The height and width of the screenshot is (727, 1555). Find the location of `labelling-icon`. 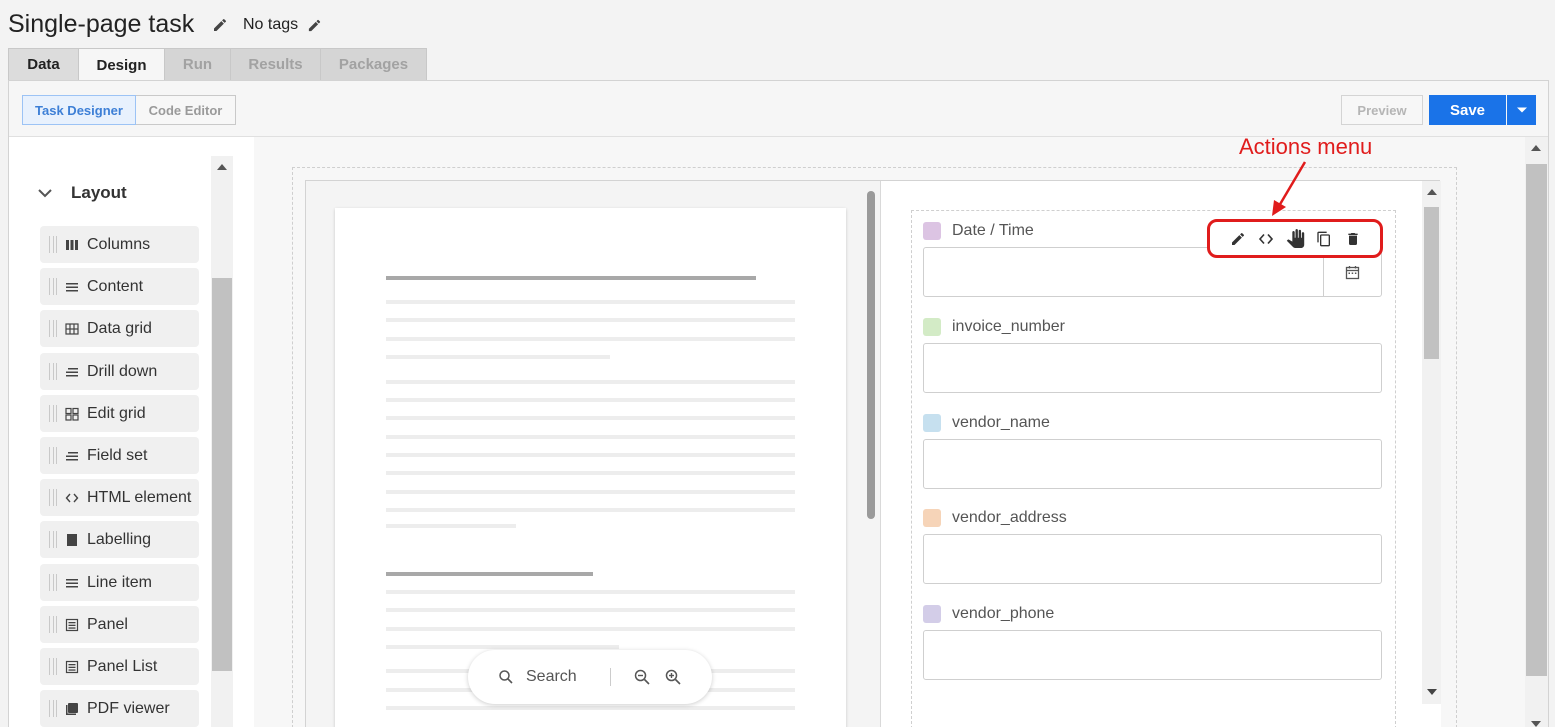

labelling-icon is located at coordinates (72, 540).